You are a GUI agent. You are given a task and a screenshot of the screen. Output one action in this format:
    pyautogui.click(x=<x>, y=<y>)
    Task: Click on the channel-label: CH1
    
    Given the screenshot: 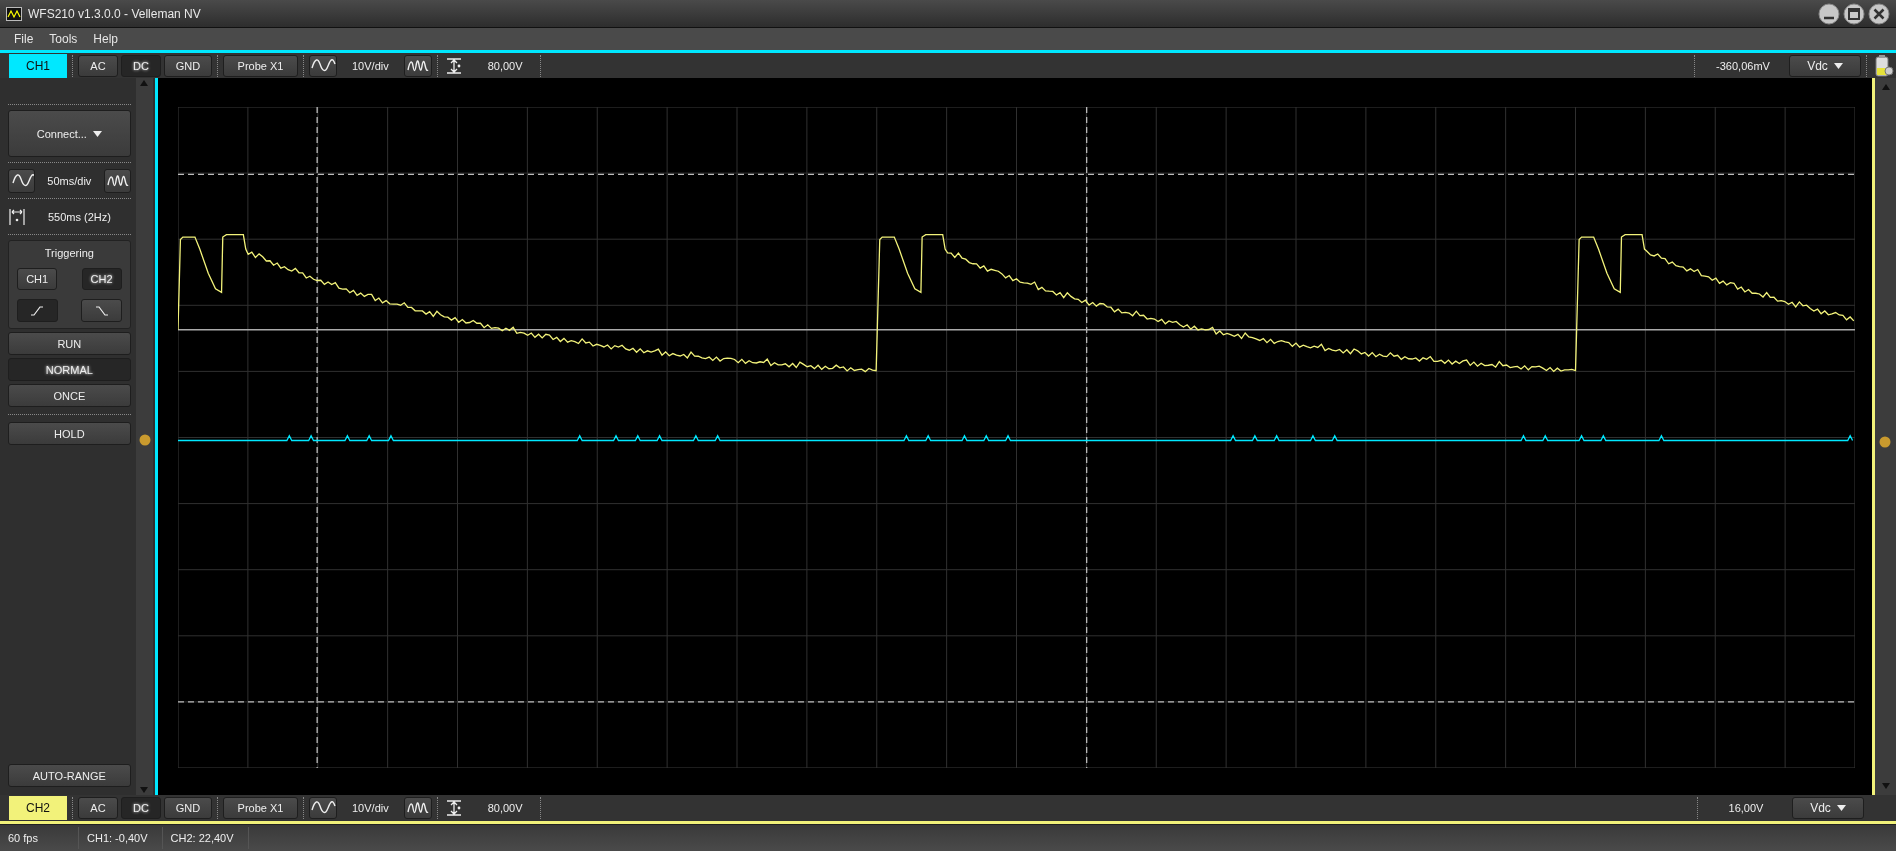 What is the action you would take?
    pyautogui.click(x=38, y=65)
    